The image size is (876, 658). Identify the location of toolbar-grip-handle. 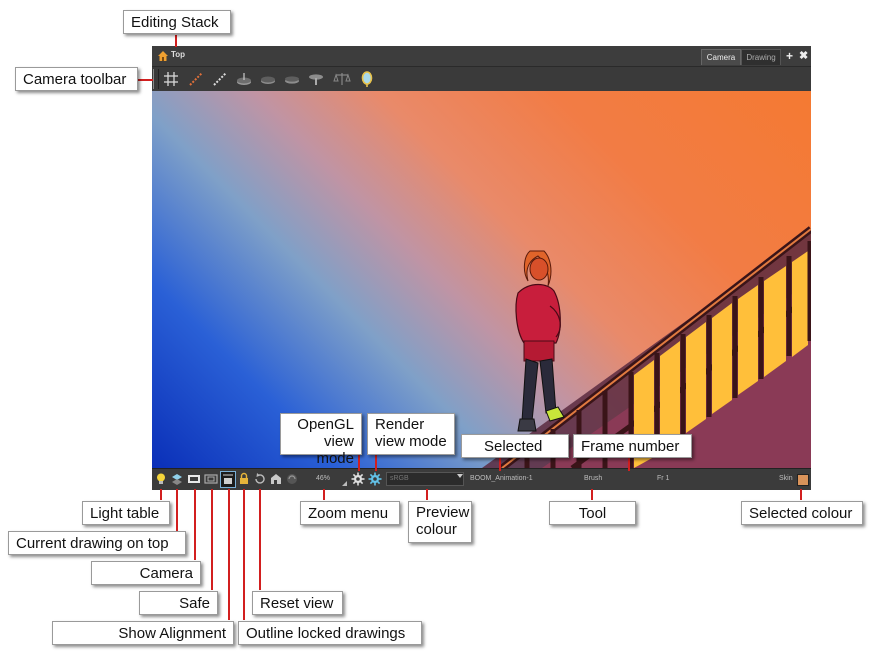
(156, 79).